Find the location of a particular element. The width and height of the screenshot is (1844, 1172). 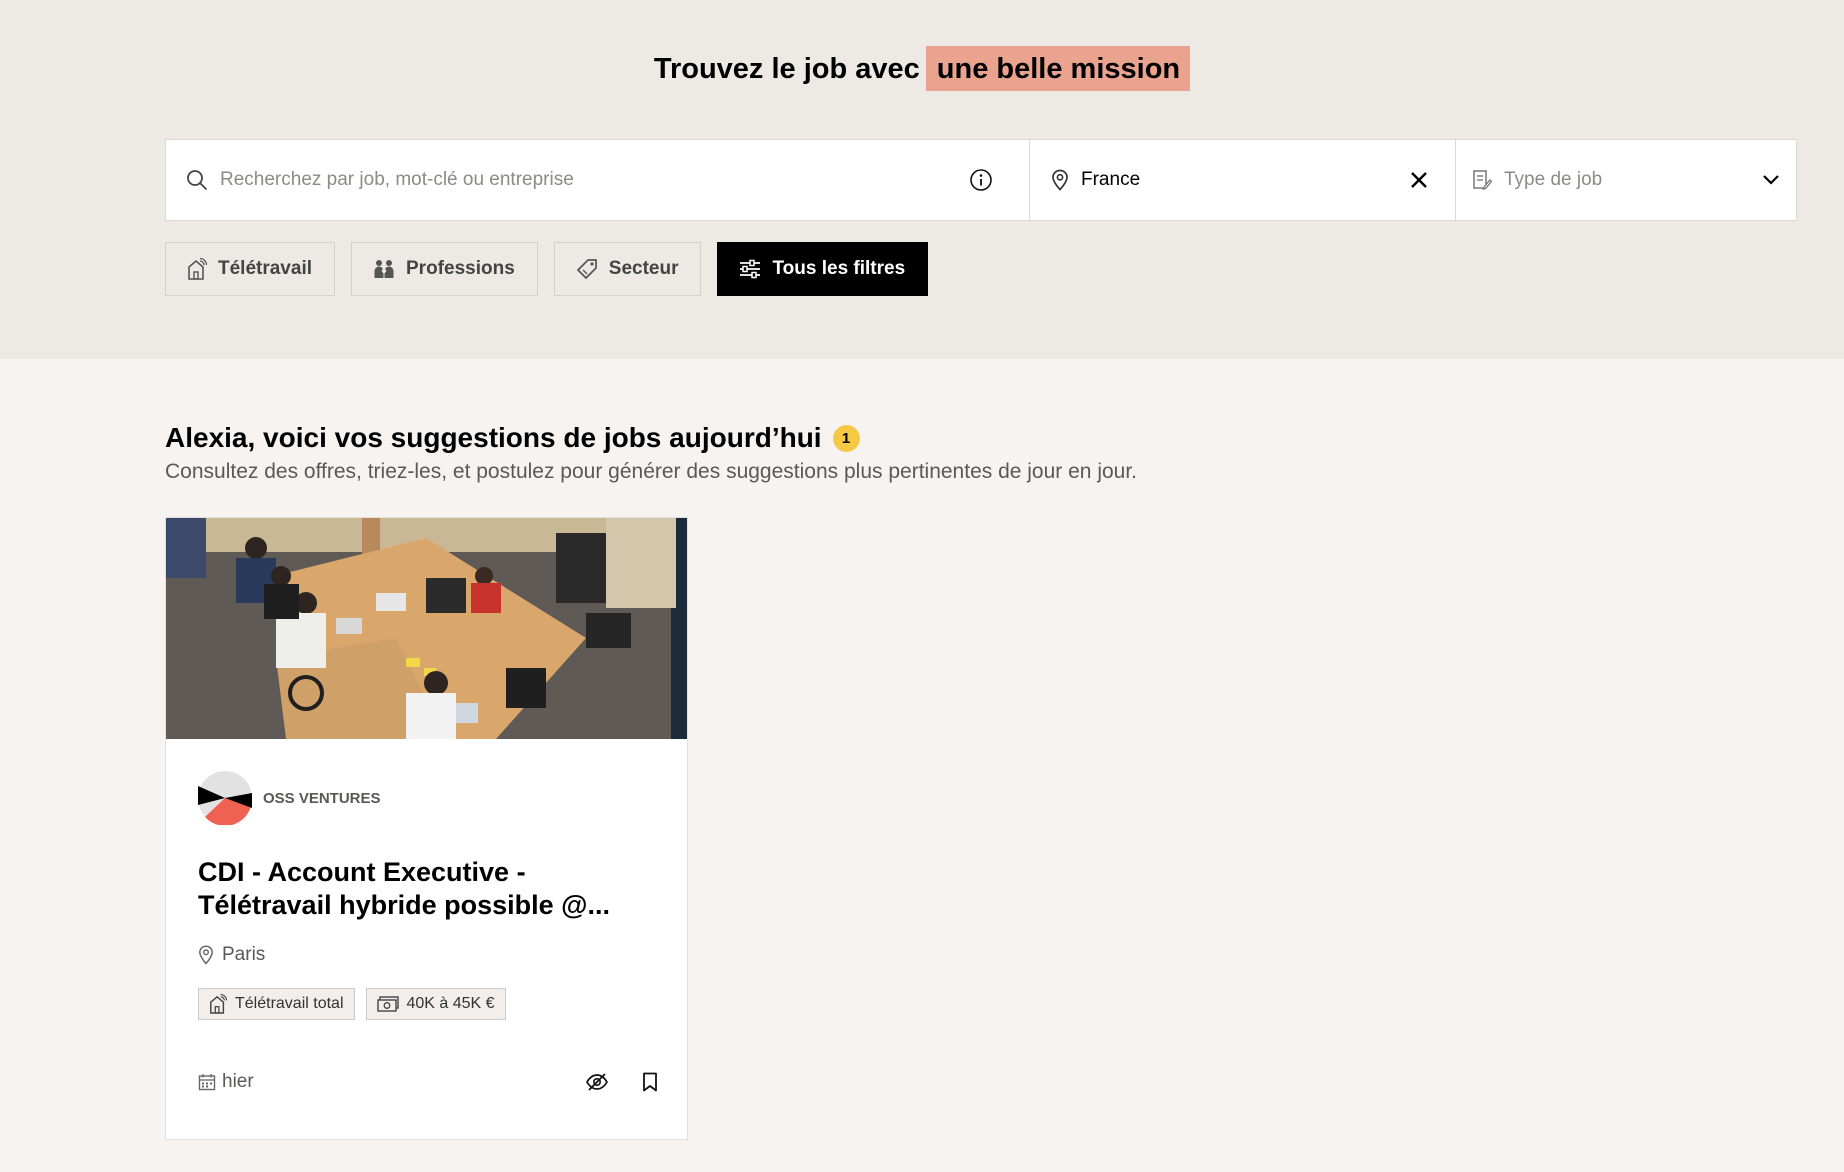

search-icon is located at coordinates (197, 180).